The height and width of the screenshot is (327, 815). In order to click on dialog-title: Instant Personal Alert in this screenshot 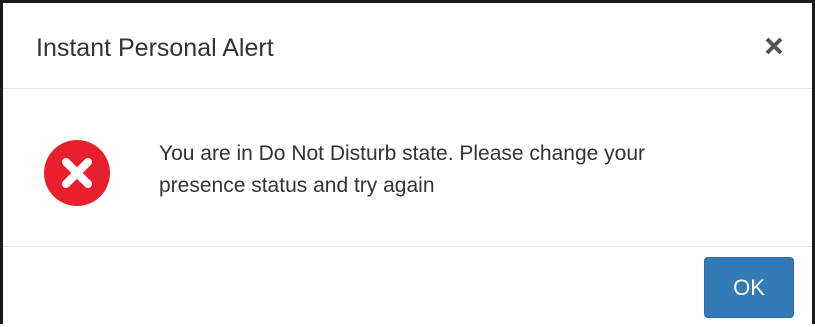, I will do `click(155, 48)`.